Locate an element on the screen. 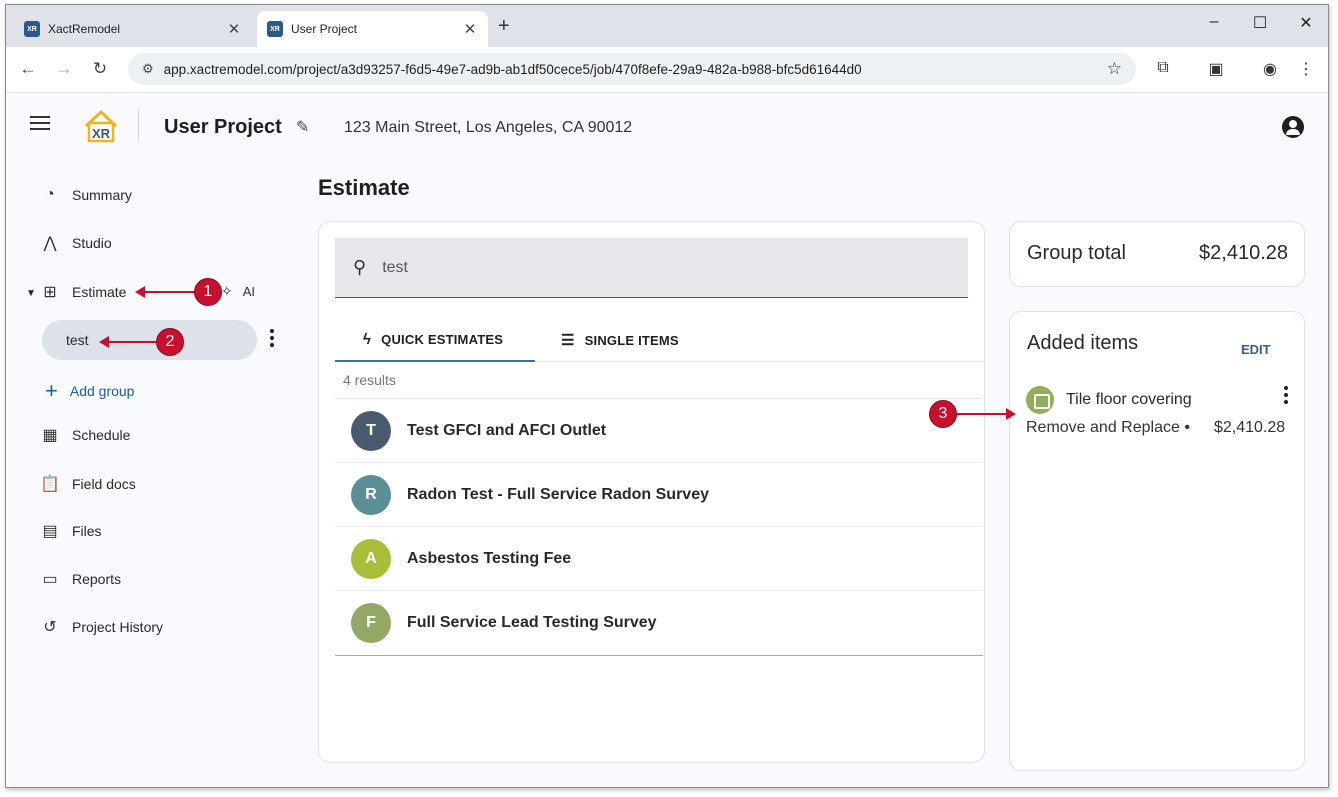 The image size is (1338, 797). project-title: User Project is located at coordinates (223, 127).